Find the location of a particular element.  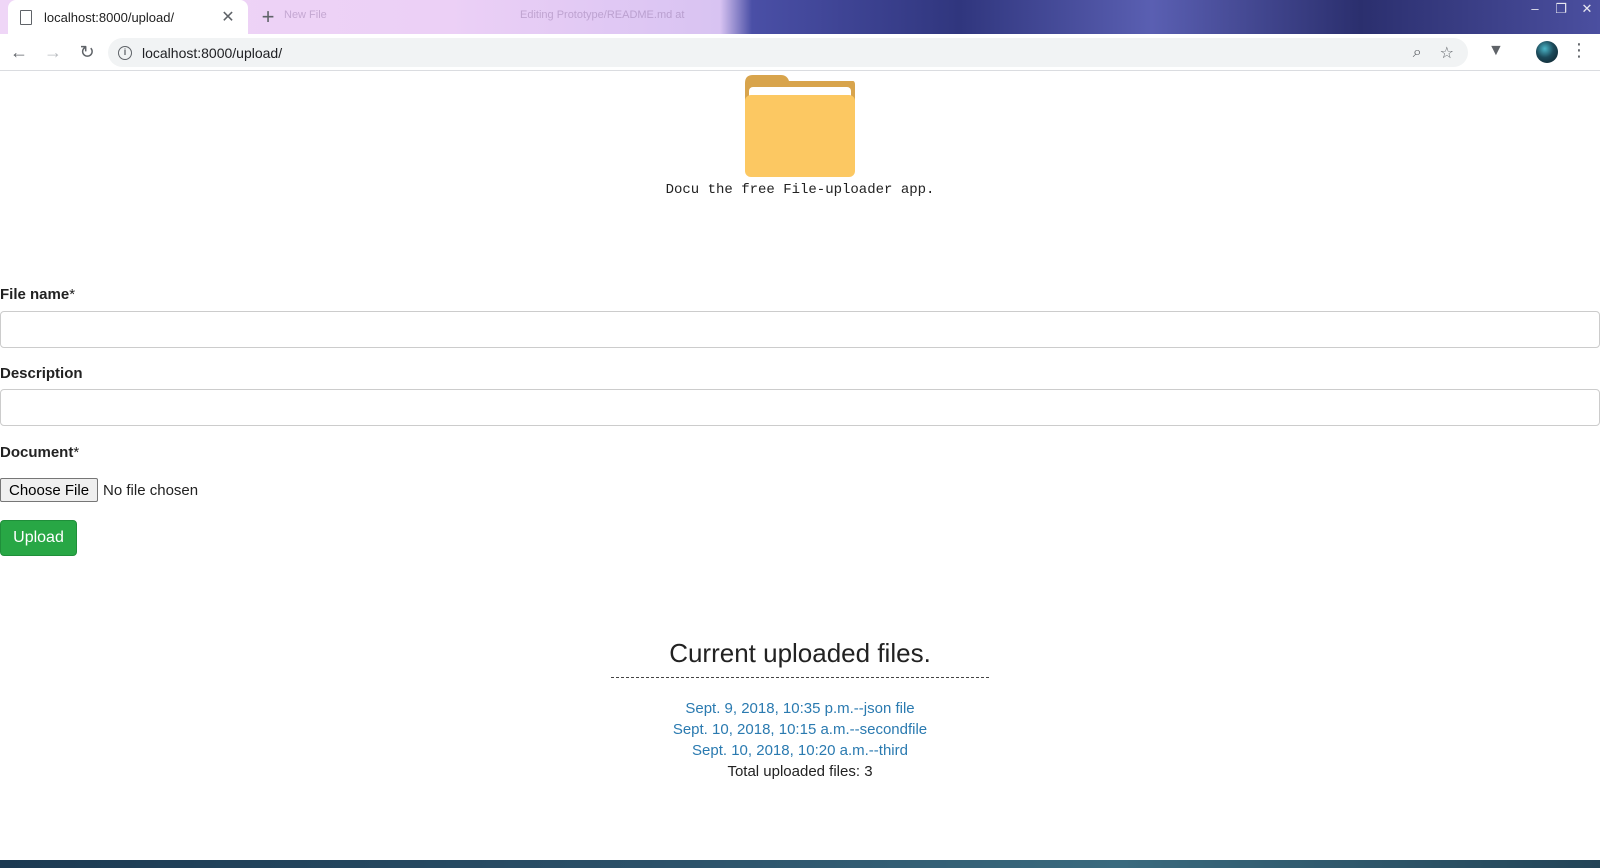

app-tagline: Docu the free File-uploader app. is located at coordinates (800, 190).